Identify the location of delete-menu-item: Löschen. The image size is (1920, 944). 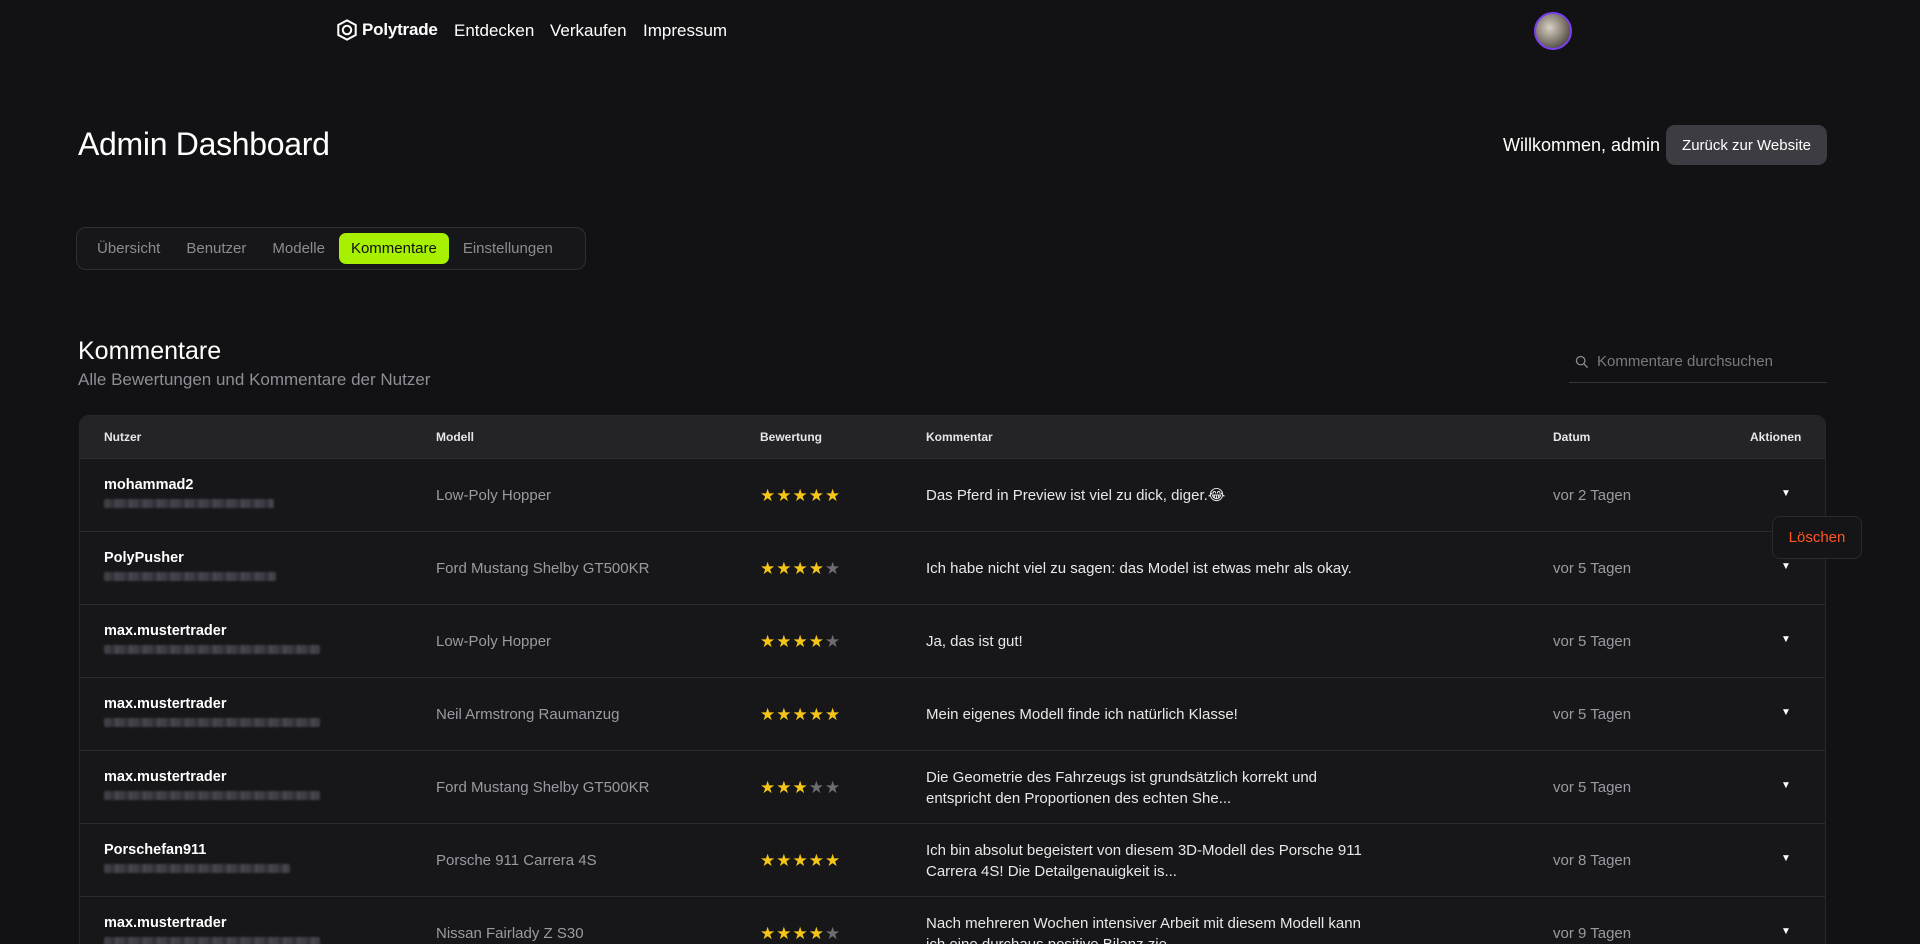
(1817, 537).